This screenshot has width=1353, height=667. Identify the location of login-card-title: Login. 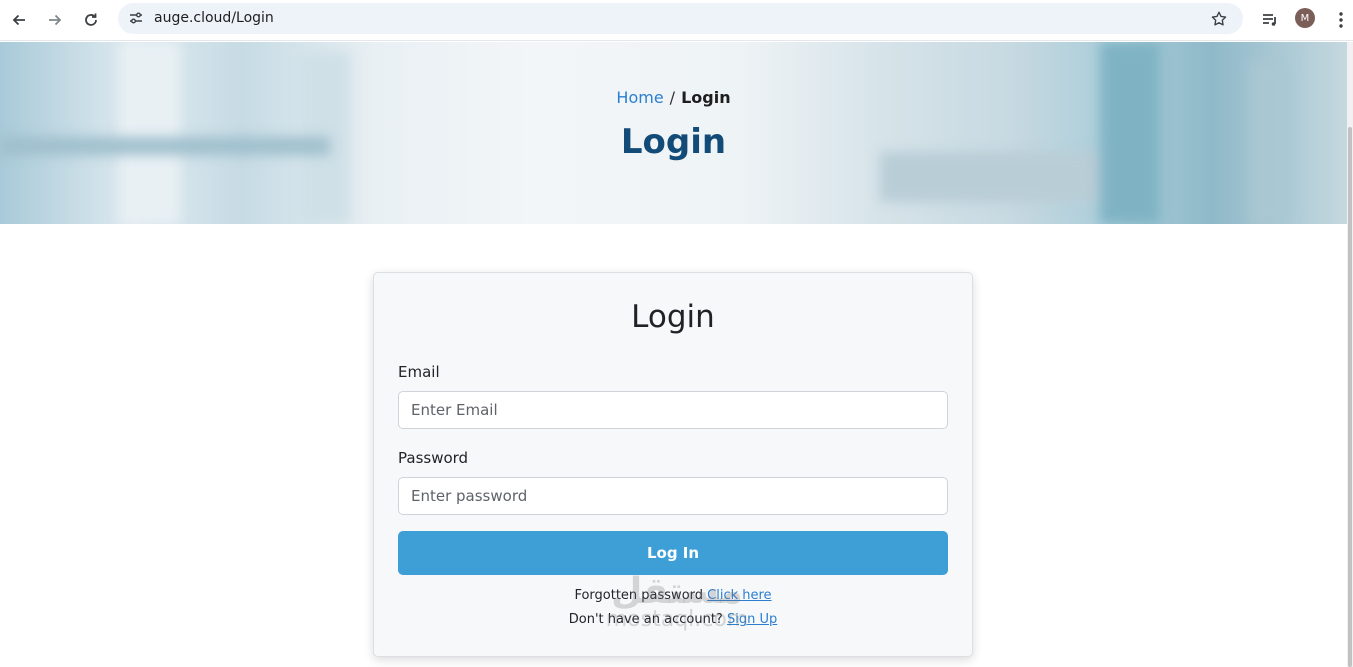
(673, 317).